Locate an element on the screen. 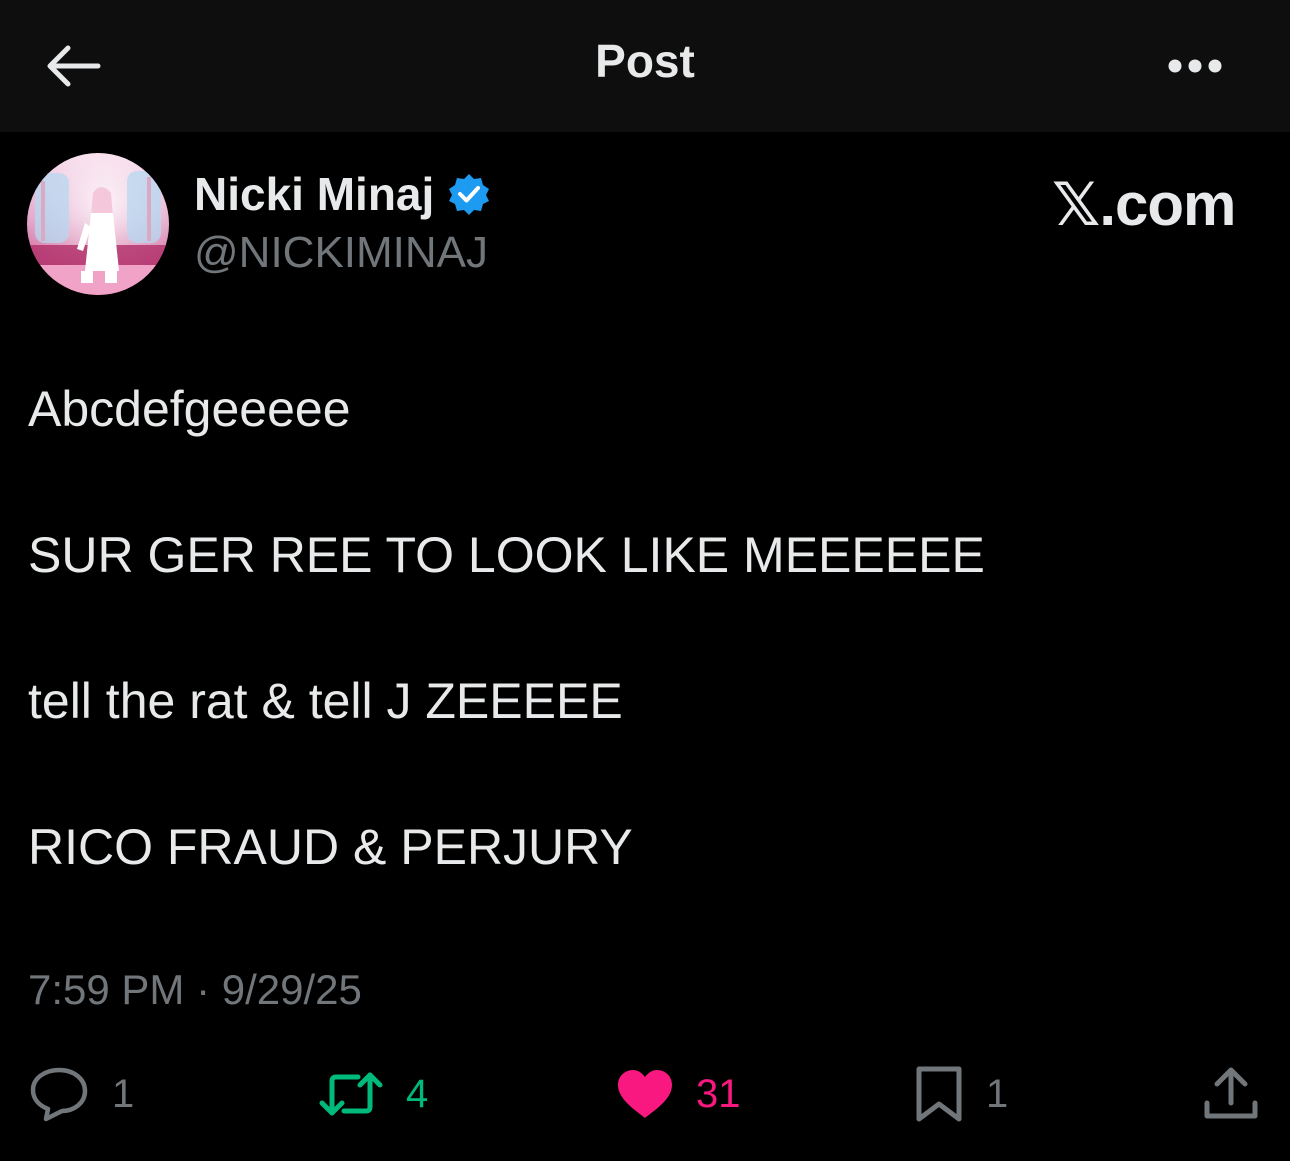 The width and height of the screenshot is (1290, 1161). author-display-name: Nicki Minaj is located at coordinates (314, 194).